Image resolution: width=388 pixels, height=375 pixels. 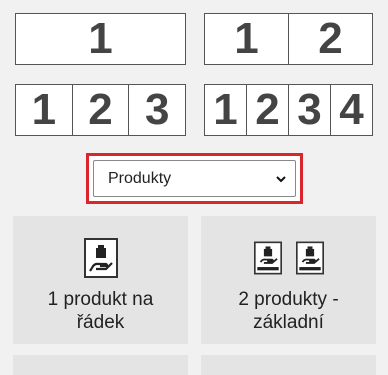 I want to click on card-title-line1: 1 produkt na, so click(x=100, y=299).